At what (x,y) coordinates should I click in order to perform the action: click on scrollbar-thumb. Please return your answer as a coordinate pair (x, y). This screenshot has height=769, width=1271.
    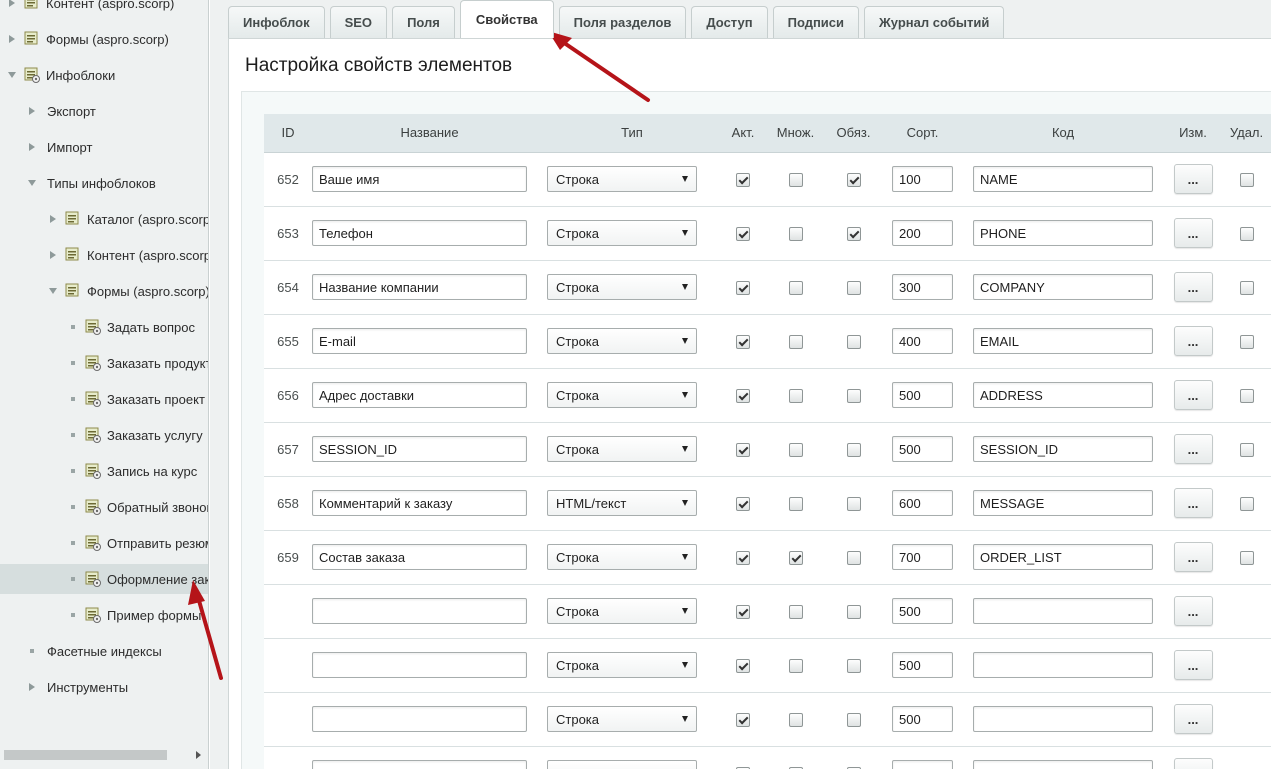
    Looking at the image, I should click on (85, 755).